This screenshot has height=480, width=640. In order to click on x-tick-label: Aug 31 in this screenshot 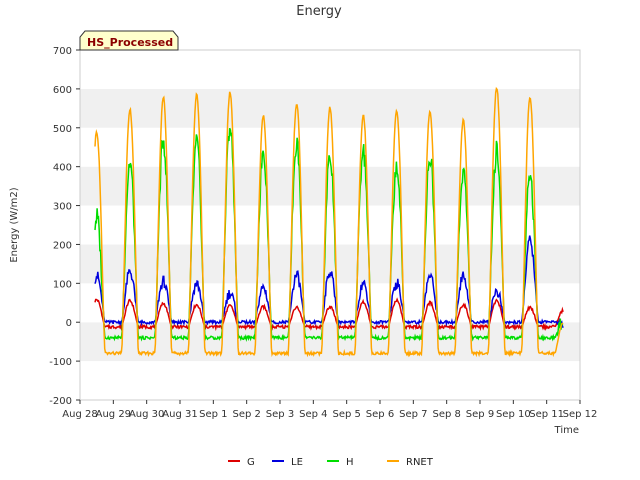, I will do `click(179, 414)`.